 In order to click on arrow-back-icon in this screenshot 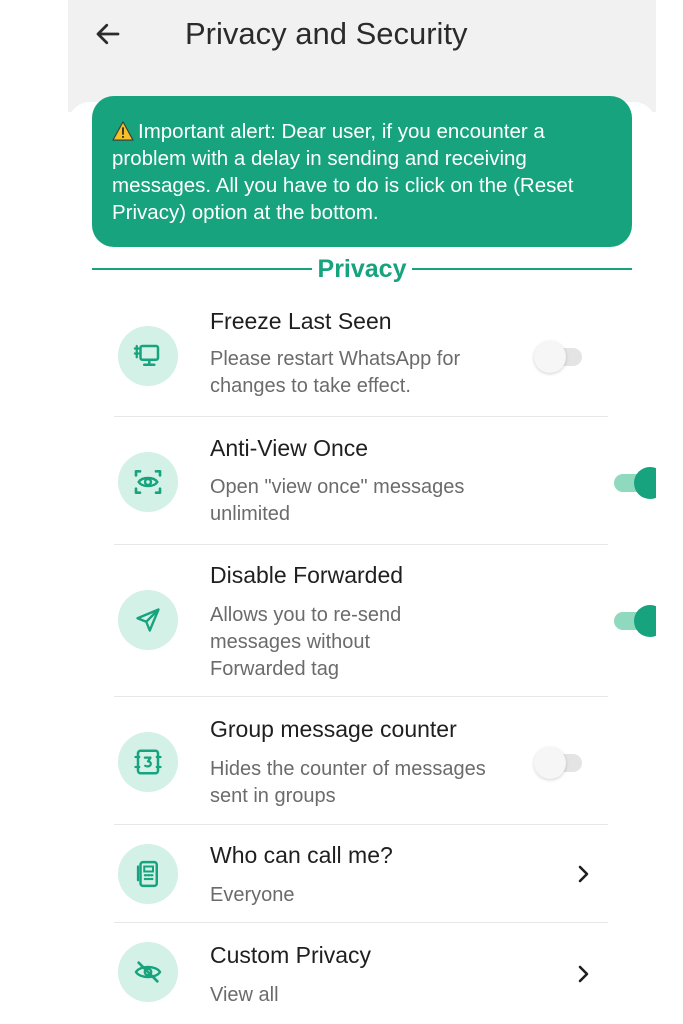, I will do `click(108, 34)`.